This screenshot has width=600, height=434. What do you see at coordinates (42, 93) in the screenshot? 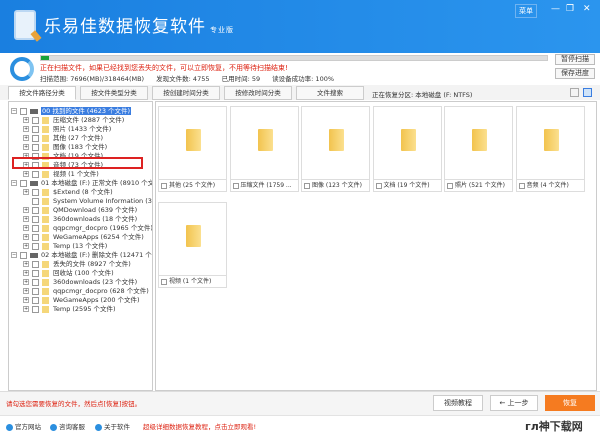
I see `tab-0: 按文件路径分类` at bounding box center [42, 93].